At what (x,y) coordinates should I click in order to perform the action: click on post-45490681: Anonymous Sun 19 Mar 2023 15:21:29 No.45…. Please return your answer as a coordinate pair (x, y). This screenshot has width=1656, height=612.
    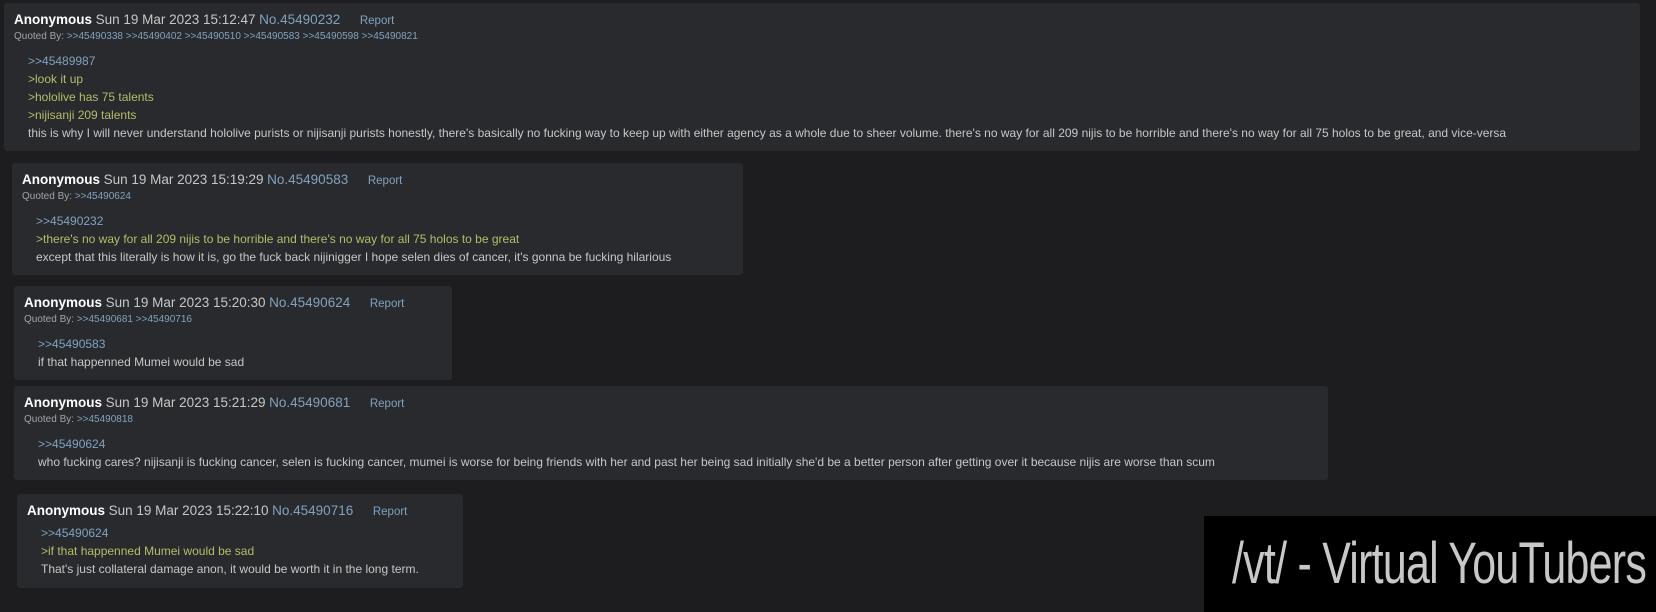
    Looking at the image, I should click on (671, 433).